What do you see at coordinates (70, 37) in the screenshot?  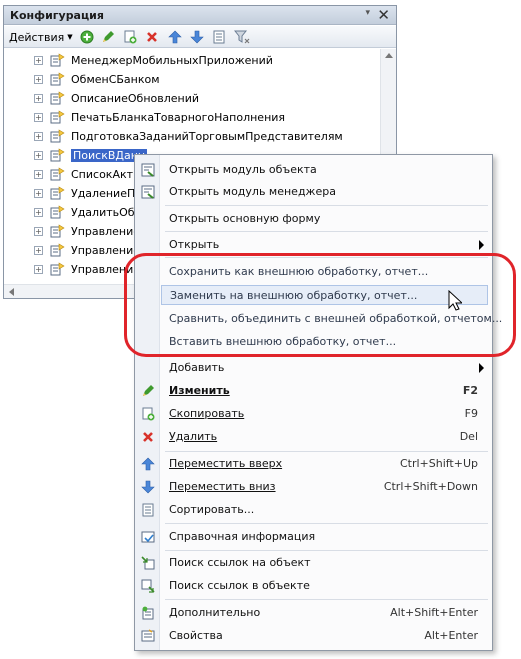 I see `chevron-down-icon: ▼` at bounding box center [70, 37].